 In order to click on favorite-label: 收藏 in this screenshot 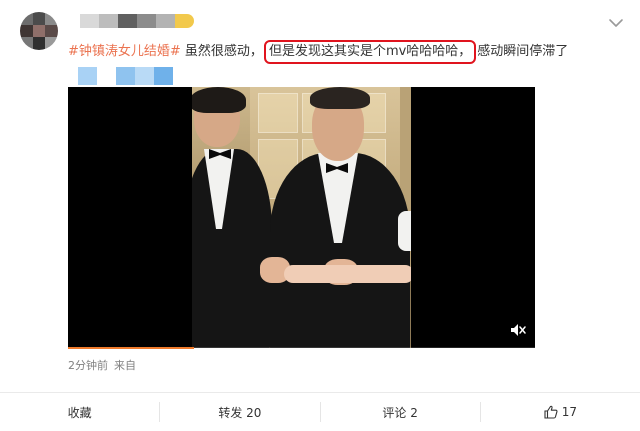, I will do `click(79, 412)`.